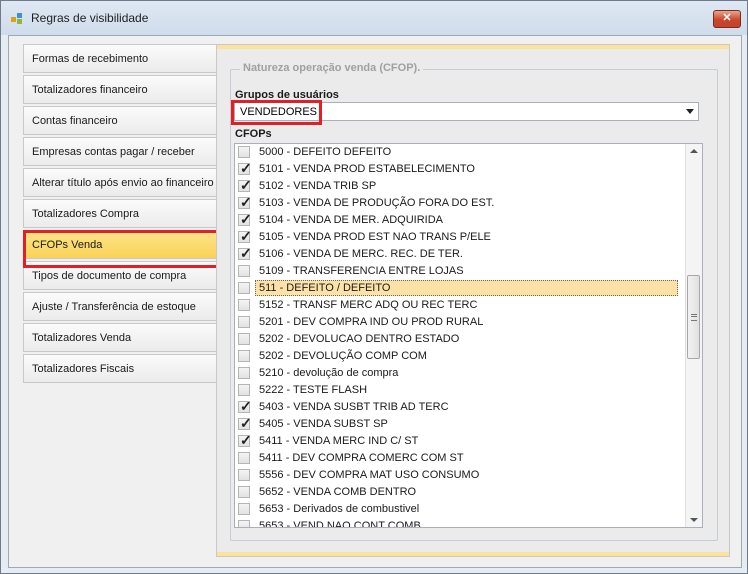 Image resolution: width=748 pixels, height=574 pixels. Describe the element at coordinates (325, 152) in the screenshot. I see `cfop-label: 5000 - DEFEITO DEFEITO` at that location.